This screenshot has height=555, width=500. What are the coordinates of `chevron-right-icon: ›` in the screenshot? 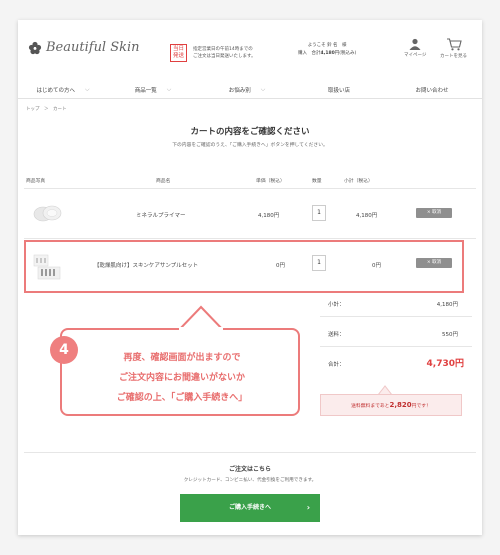 It's located at (308, 507).